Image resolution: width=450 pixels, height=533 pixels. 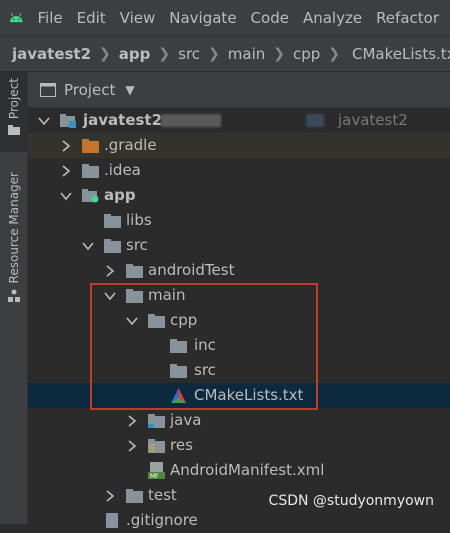 I want to click on text-file-icon, so click(x=112, y=520).